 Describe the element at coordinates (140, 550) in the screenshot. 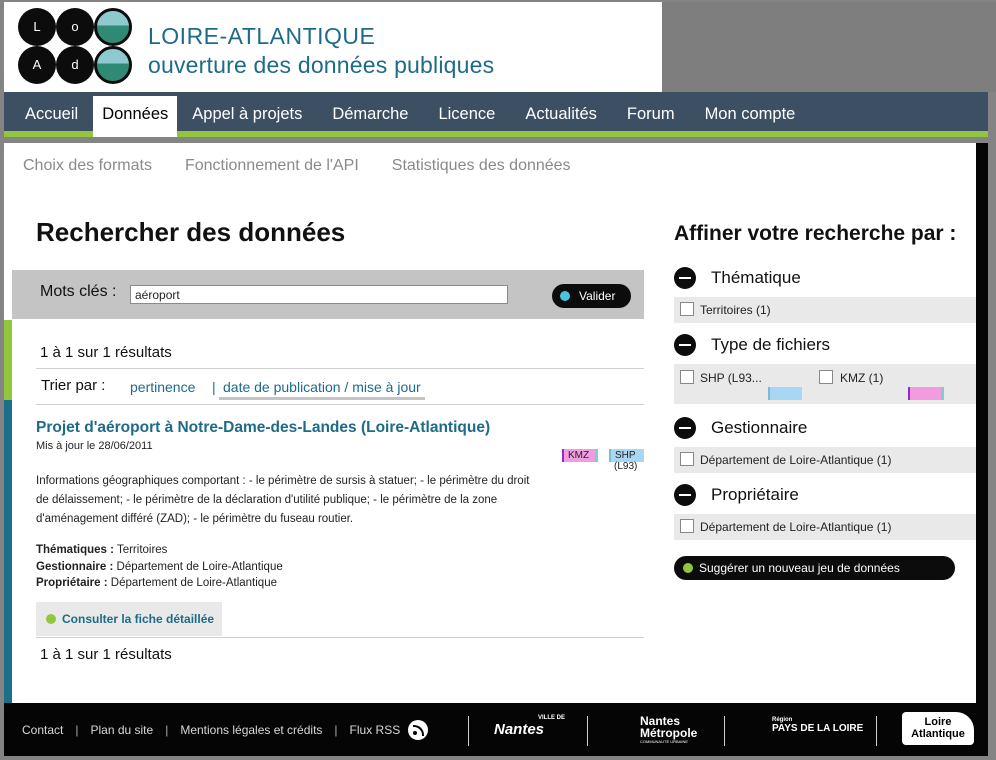

I see `meta-value: Territoires` at that location.